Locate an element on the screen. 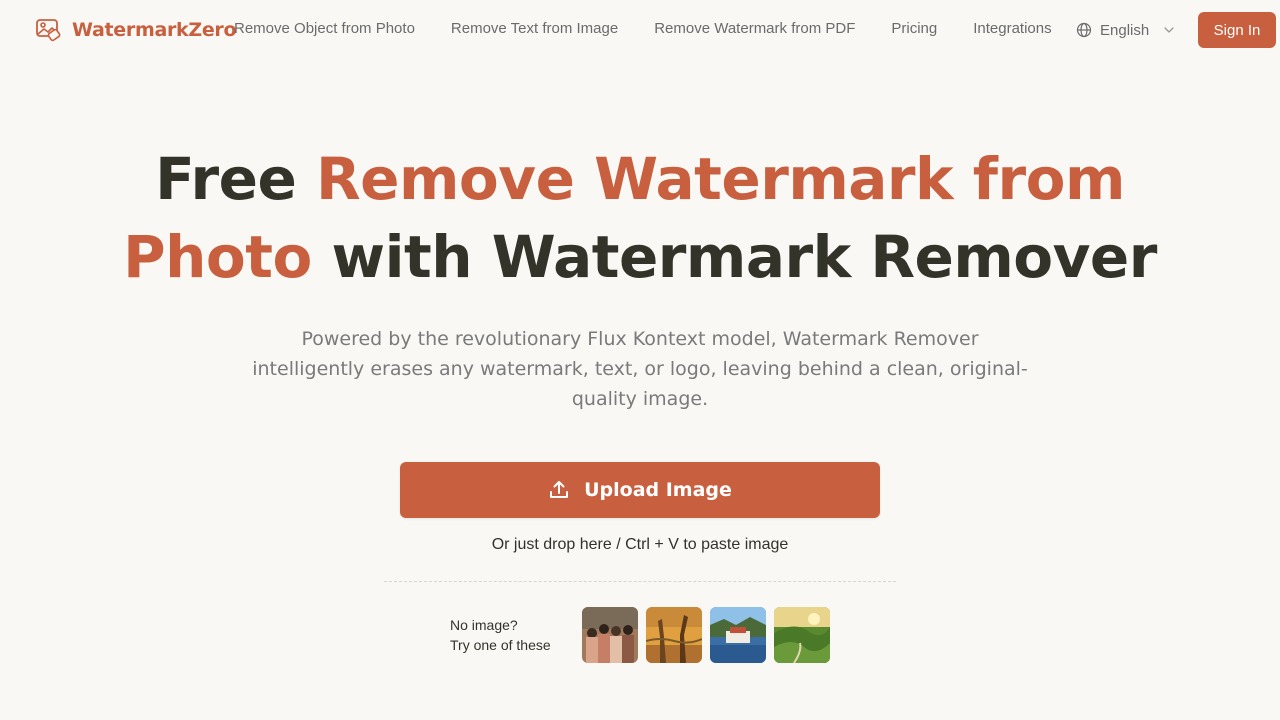 The height and width of the screenshot is (720, 1280). nav-link-remove-object: Remove Object from Photo is located at coordinates (324, 28).